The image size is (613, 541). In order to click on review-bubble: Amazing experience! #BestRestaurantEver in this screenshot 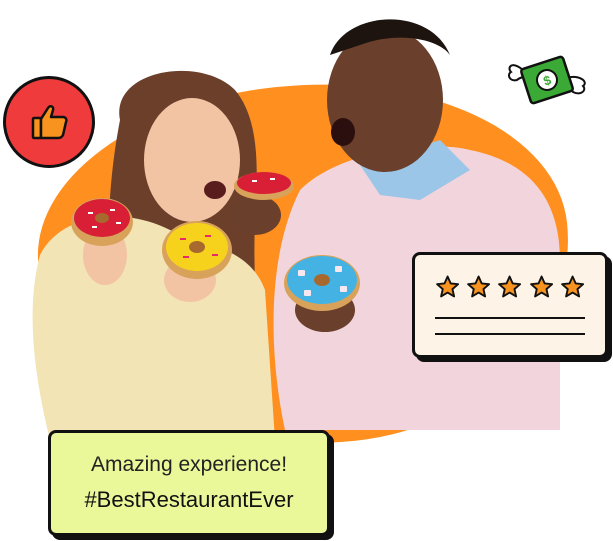, I will do `click(189, 483)`.